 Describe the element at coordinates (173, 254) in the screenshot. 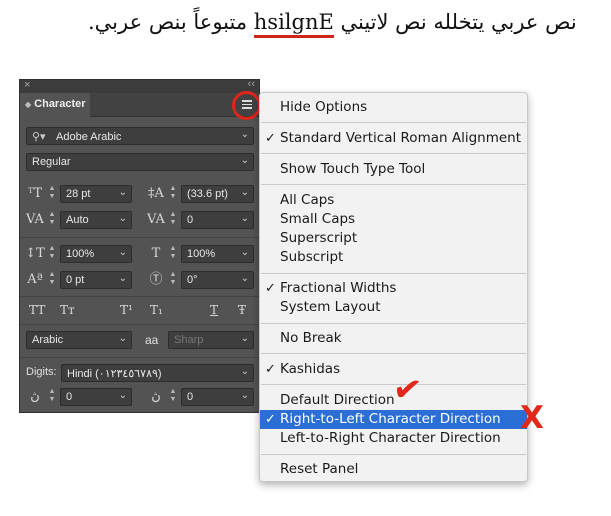

I see `horizontal-scale-stepper: ▲ ▼` at that location.